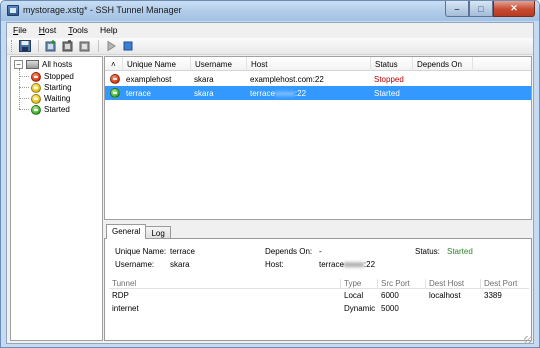 This screenshot has width=540, height=348. I want to click on detail-tabs: General Log, so click(138, 231).